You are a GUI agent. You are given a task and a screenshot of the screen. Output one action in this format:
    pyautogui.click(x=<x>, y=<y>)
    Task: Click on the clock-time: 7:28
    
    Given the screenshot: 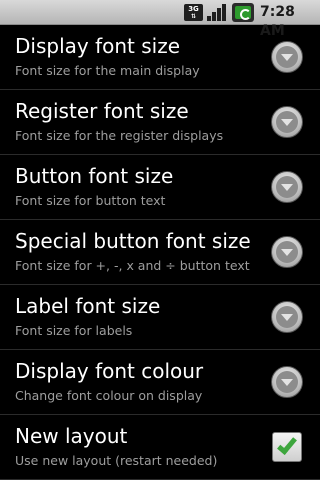 What is the action you would take?
    pyautogui.click(x=277, y=12)
    